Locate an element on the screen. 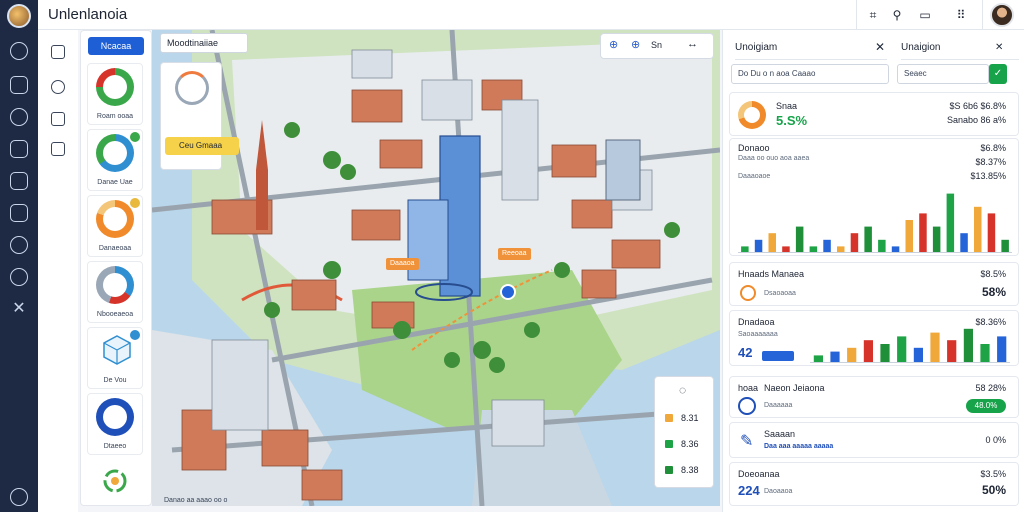  settings-icon is located at coordinates (19, 277).